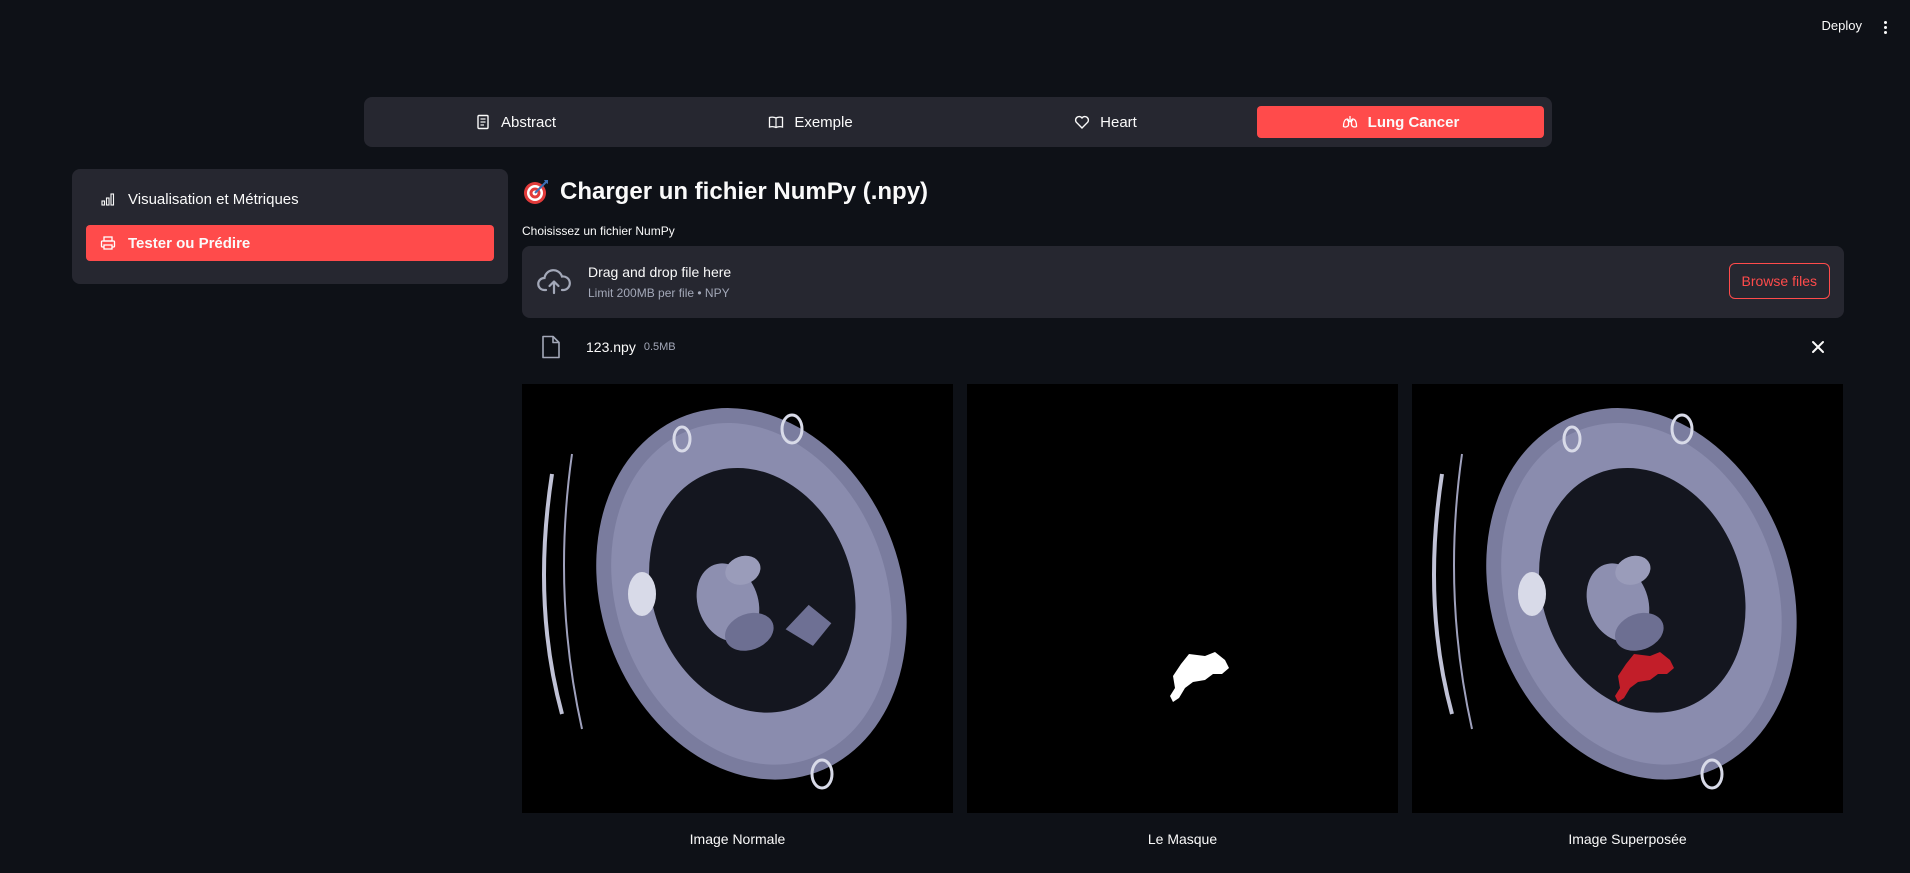  Describe the element at coordinates (536, 192) in the screenshot. I see `target-icon` at that location.